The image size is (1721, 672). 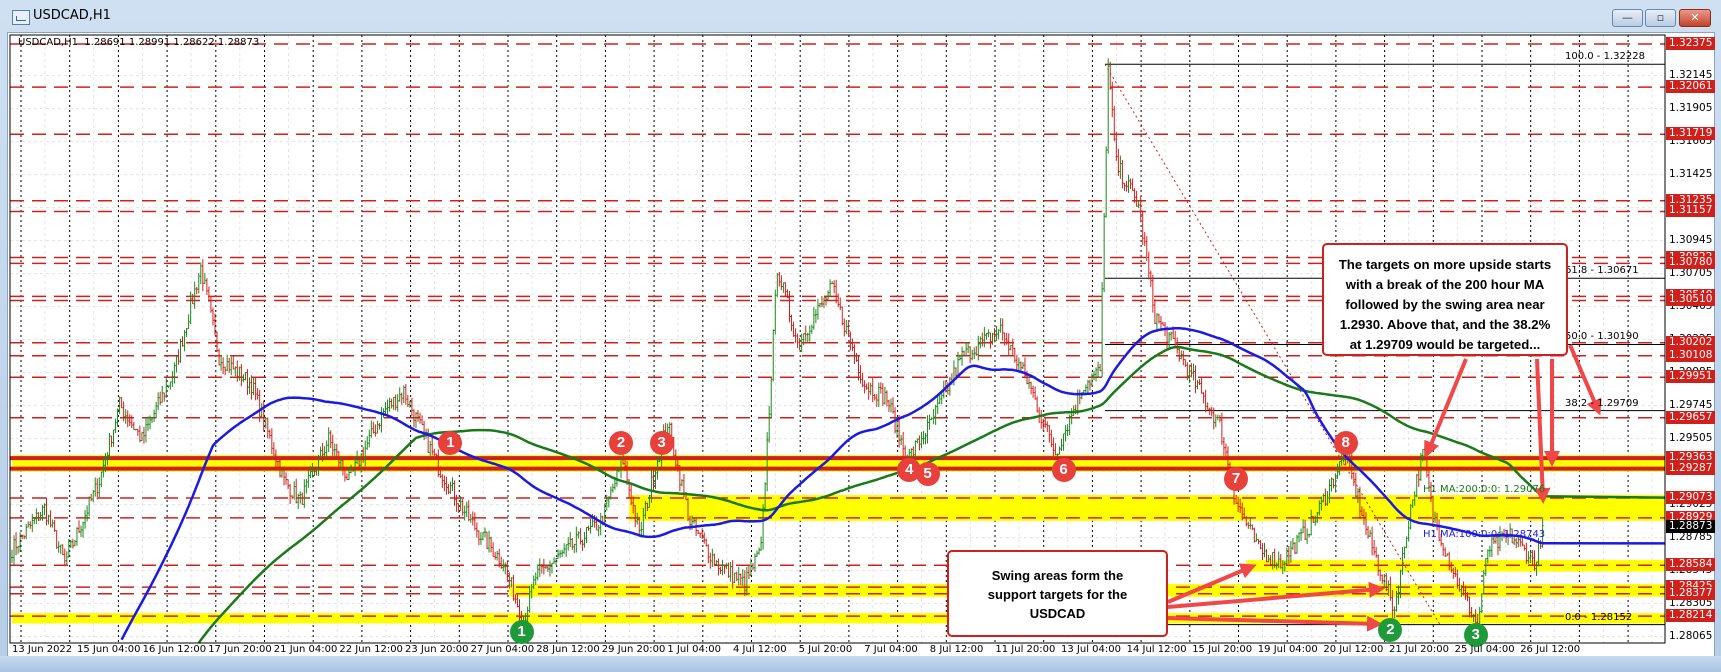 What do you see at coordinates (1691, 536) in the screenshot?
I see `price-axis-tick: 1.28785` at bounding box center [1691, 536].